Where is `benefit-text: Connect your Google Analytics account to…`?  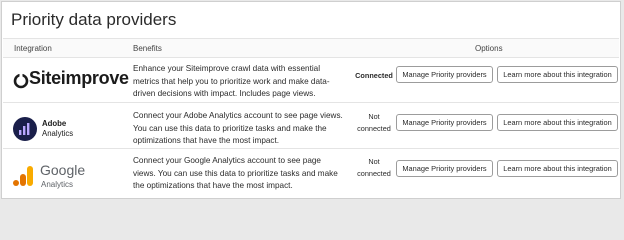 benefit-text: Connect your Google Analytics account to… is located at coordinates (235, 173).